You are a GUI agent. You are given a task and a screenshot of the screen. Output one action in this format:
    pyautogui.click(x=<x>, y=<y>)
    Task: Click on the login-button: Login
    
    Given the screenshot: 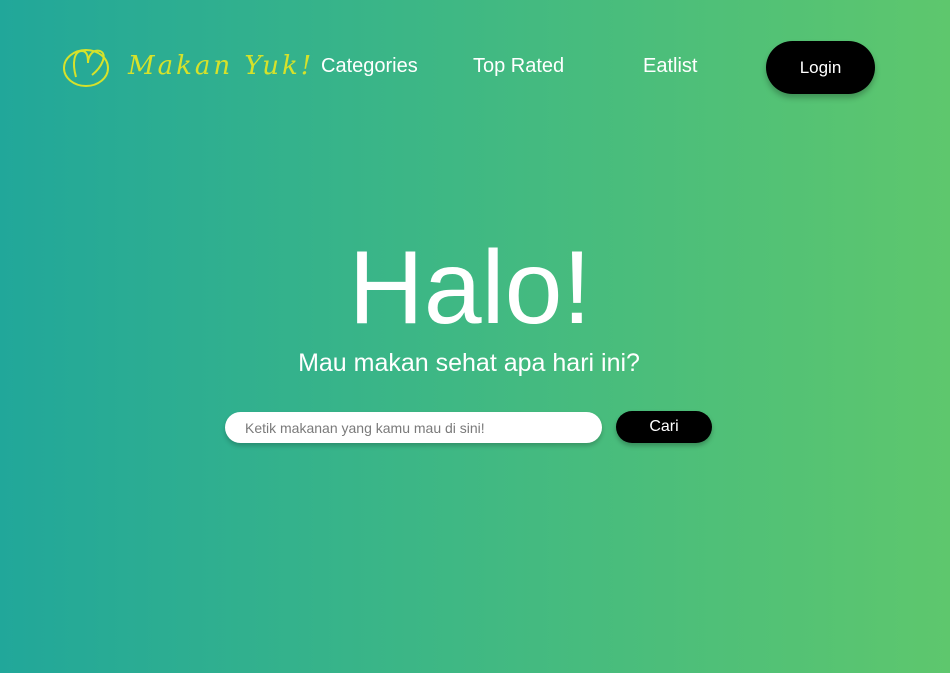 What is the action you would take?
    pyautogui.click(x=820, y=67)
    